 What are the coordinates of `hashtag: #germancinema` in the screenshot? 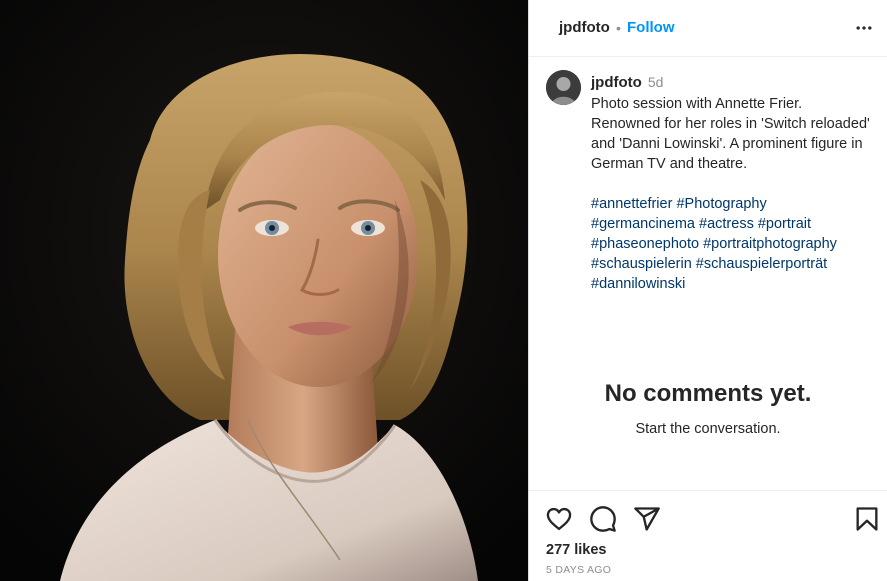 It's located at (643, 224).